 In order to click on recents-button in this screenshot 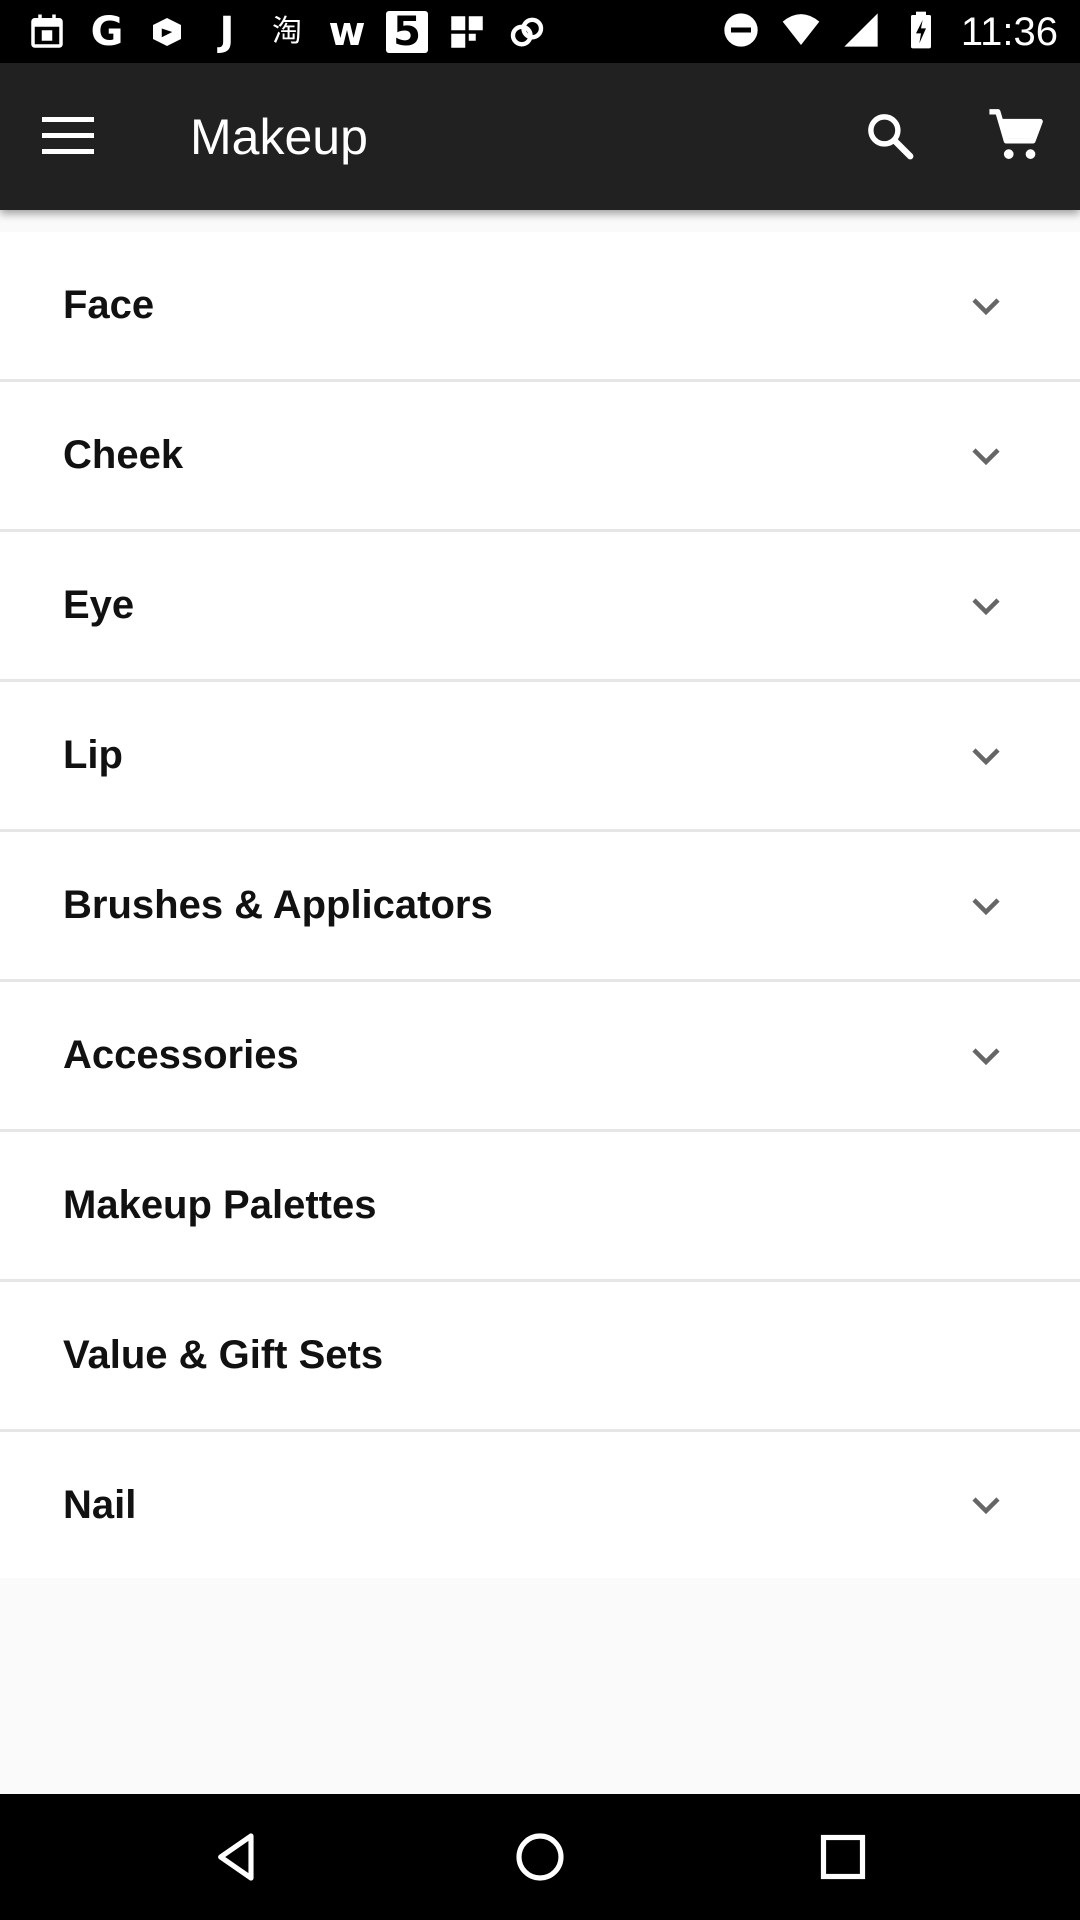, I will do `click(843, 1857)`.